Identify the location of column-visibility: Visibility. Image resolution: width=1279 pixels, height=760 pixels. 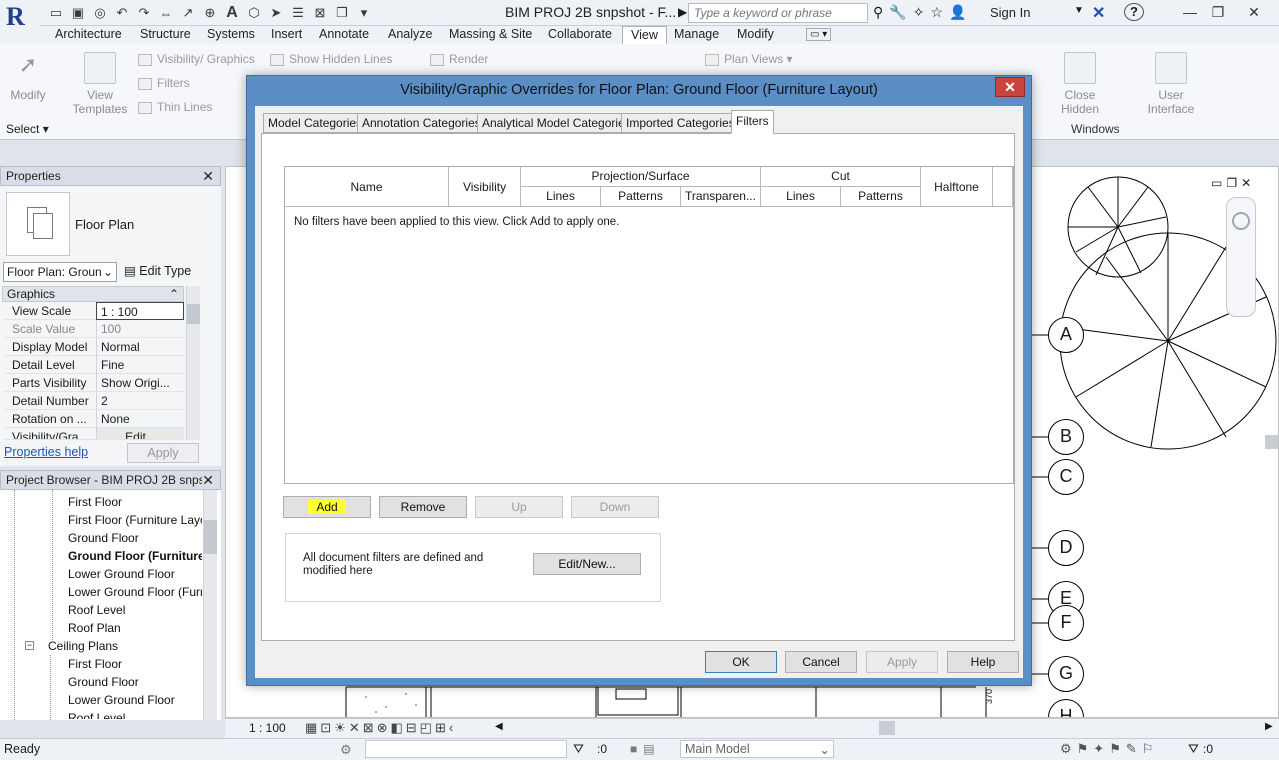
(485, 187).